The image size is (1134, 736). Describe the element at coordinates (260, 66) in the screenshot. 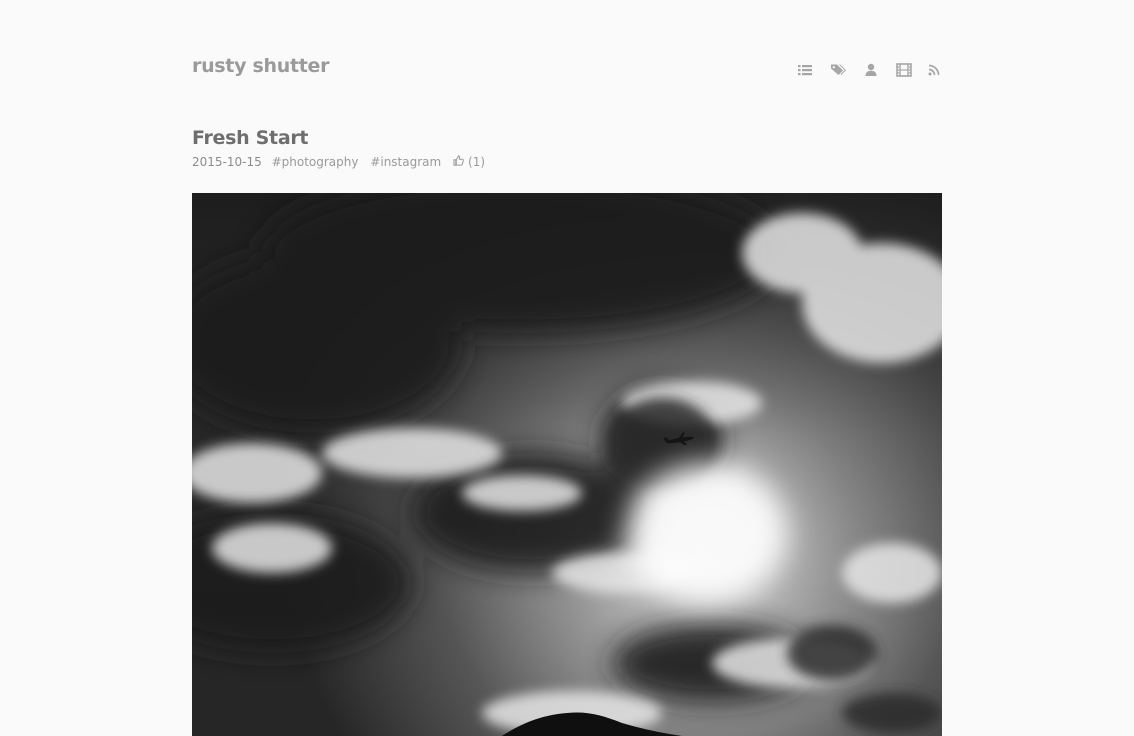

I see `site-title-link: rusty shutter` at that location.